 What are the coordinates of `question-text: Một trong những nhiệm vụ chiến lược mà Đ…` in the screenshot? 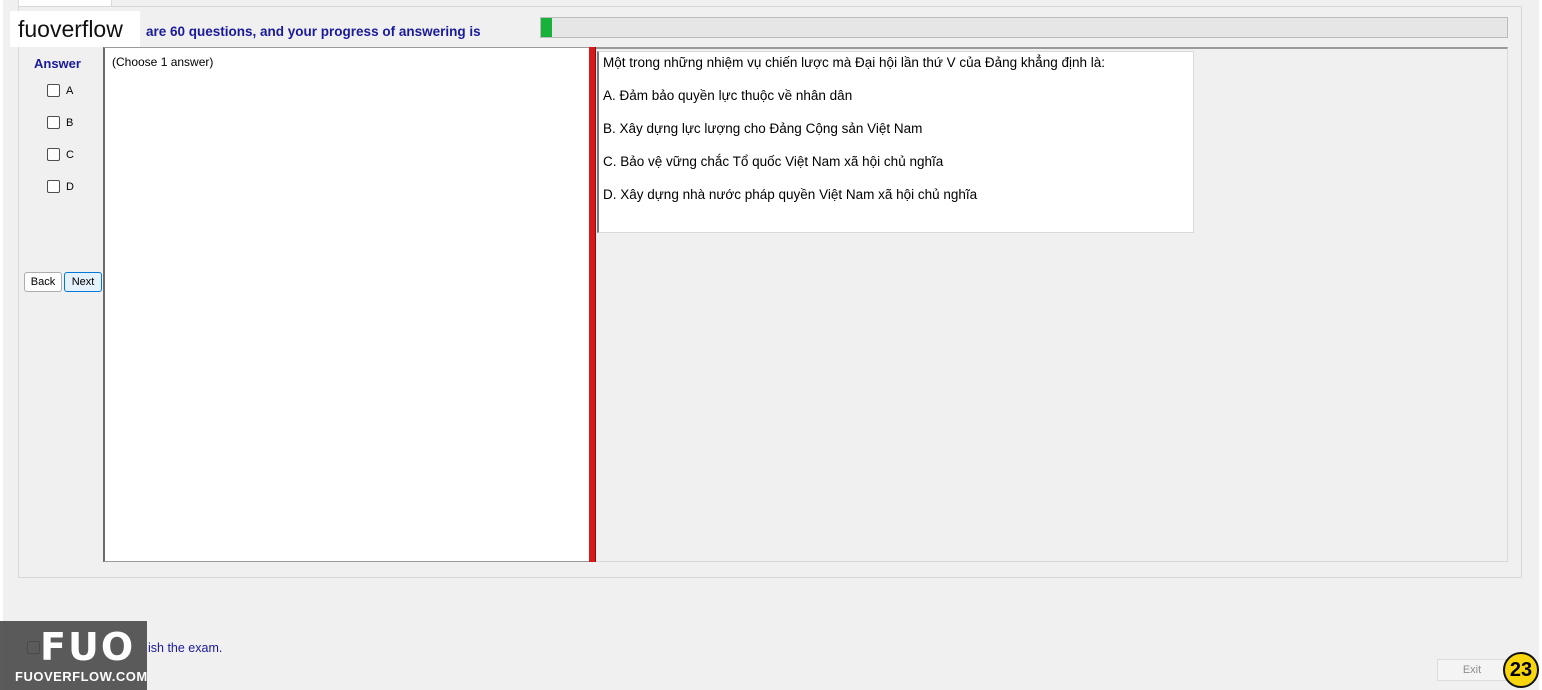 It's located at (854, 62).